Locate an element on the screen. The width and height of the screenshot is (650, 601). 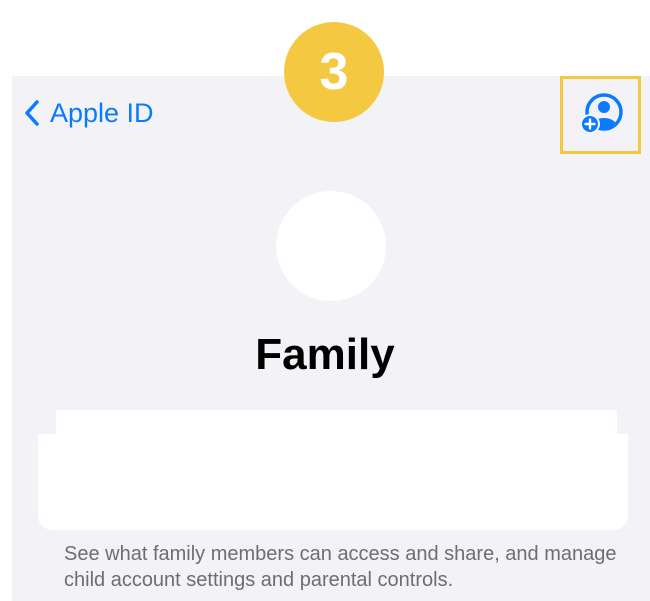
card-notch-right is located at coordinates (623, 423).